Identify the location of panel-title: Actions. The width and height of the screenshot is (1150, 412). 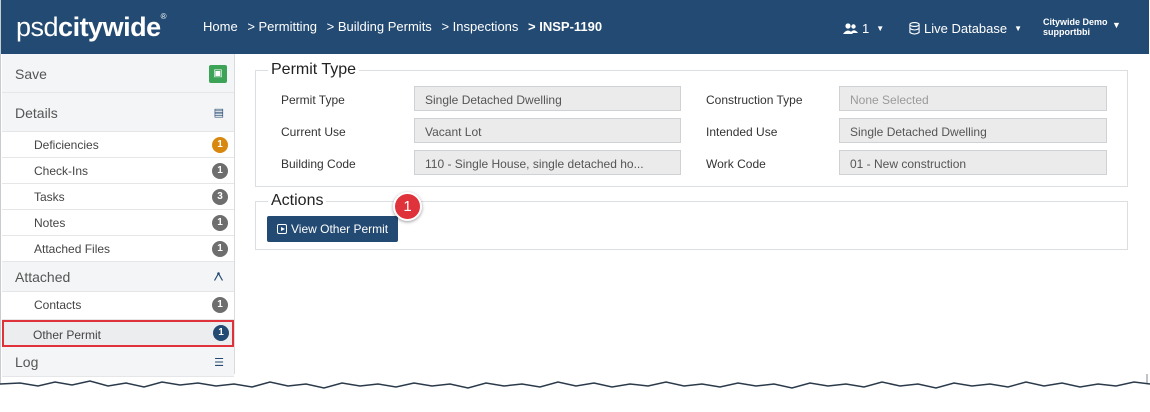
(297, 201).